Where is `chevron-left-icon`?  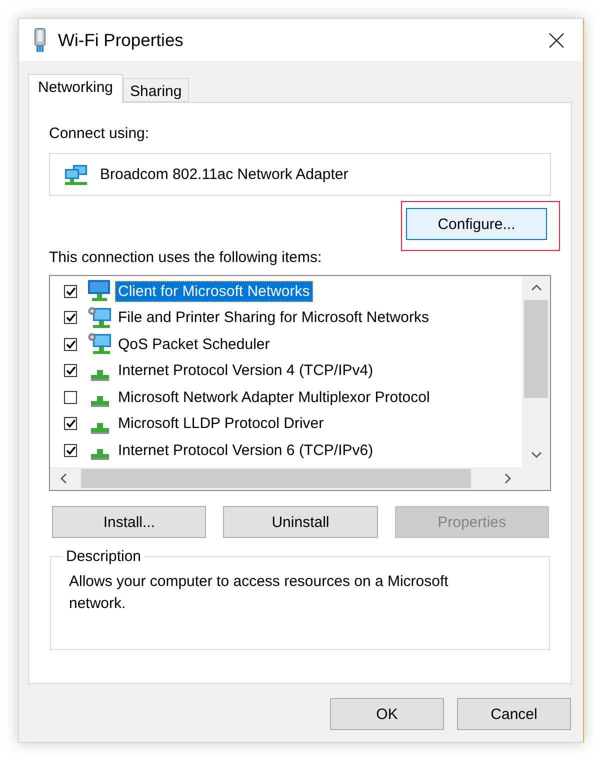
chevron-left-icon is located at coordinates (64, 478).